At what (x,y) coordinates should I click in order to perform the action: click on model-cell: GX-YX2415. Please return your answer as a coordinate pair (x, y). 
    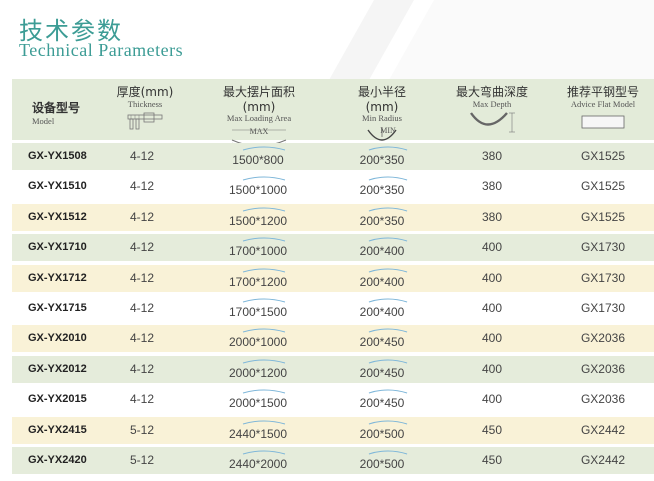
    Looking at the image, I should click on (57, 429).